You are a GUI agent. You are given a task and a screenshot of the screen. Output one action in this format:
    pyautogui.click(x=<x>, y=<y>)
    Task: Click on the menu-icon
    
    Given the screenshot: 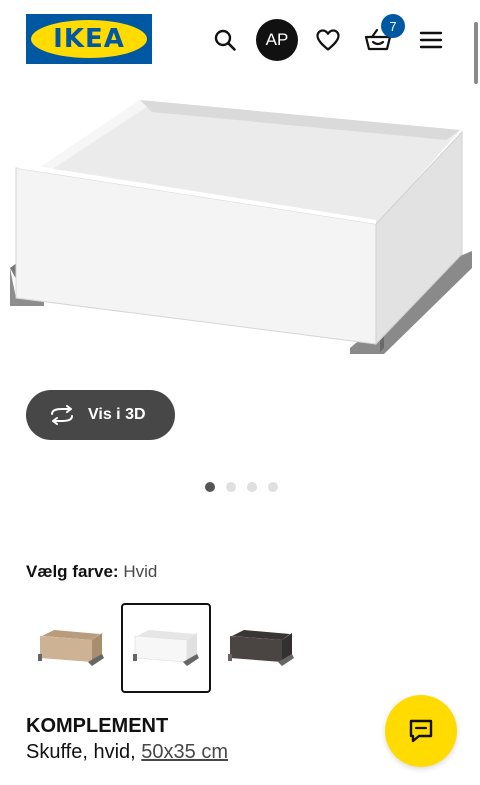 What is the action you would take?
    pyautogui.click(x=431, y=40)
    